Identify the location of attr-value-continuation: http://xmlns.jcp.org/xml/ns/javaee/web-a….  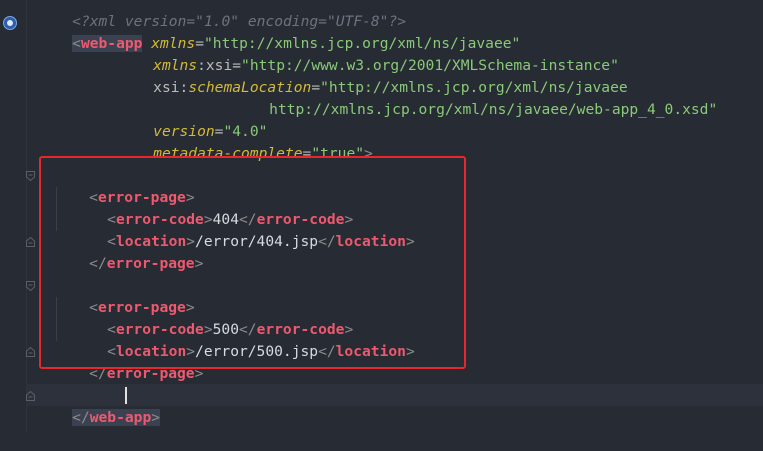
(493, 109).